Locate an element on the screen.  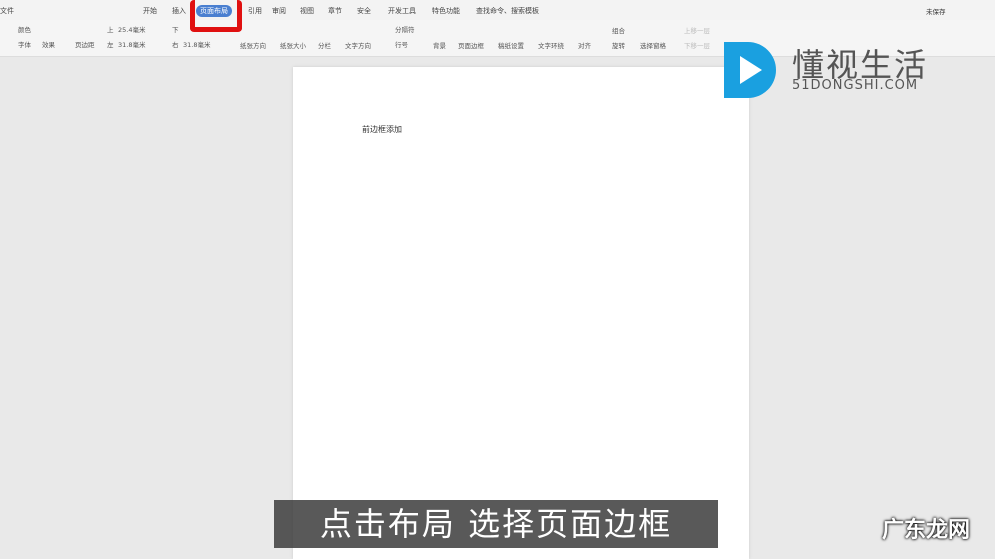
highlight-box is located at coordinates (216, 16).